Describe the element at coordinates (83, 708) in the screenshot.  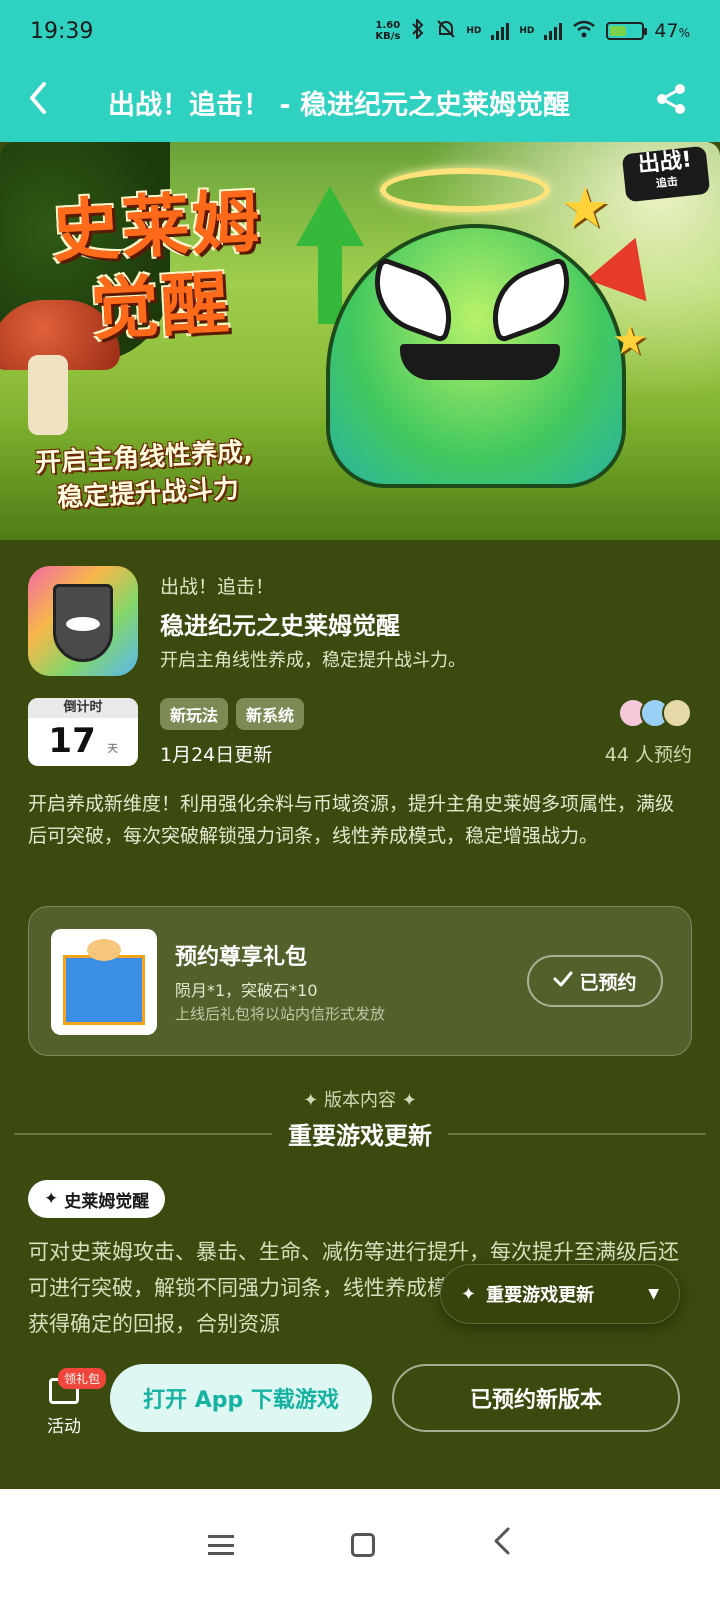
I see `countdown-label: 倒计时` at that location.